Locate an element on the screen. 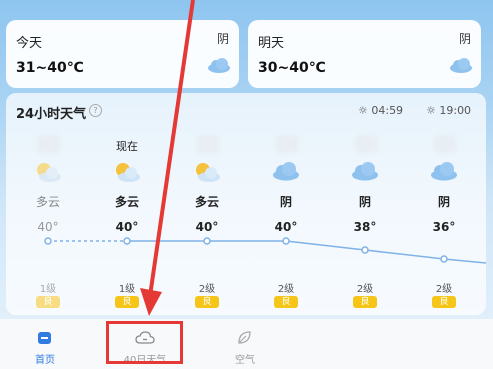  highlight-box is located at coordinates (144, 342).